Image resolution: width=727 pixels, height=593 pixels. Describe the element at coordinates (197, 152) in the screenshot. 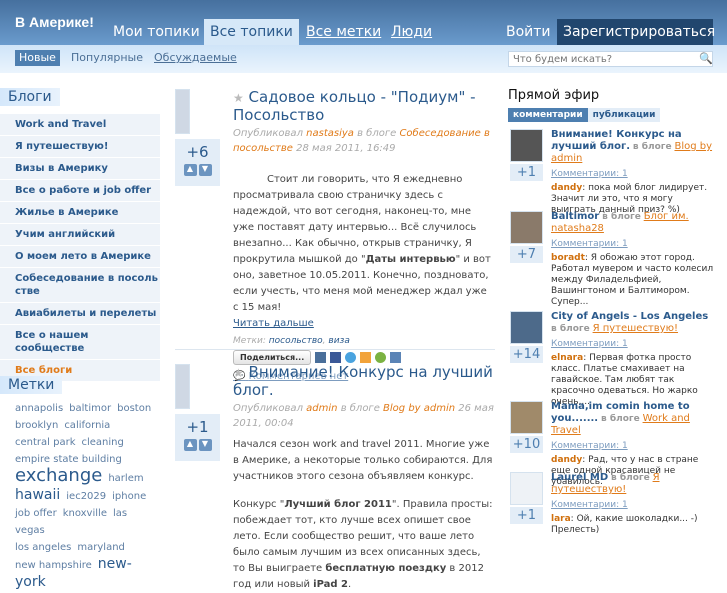

I see `rating: +6` at that location.